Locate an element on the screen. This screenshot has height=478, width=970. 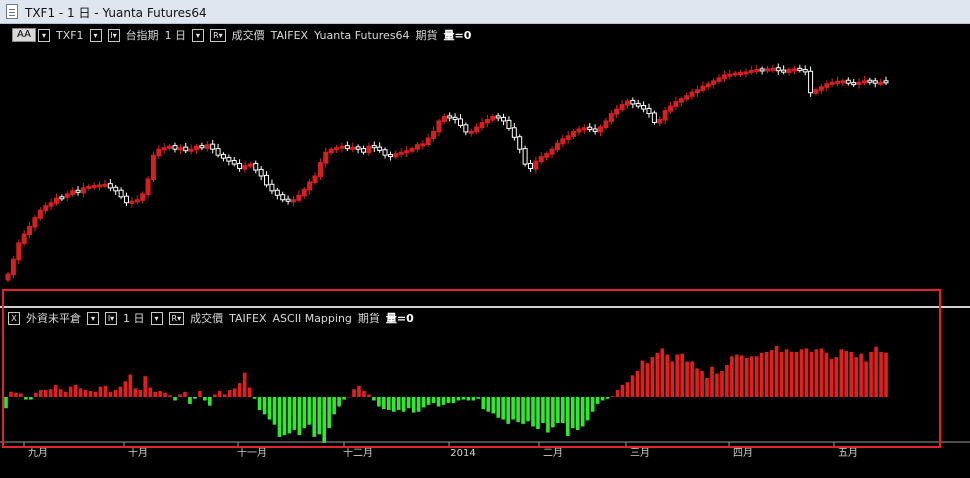
x-axis-label: 三月 is located at coordinates (640, 453).